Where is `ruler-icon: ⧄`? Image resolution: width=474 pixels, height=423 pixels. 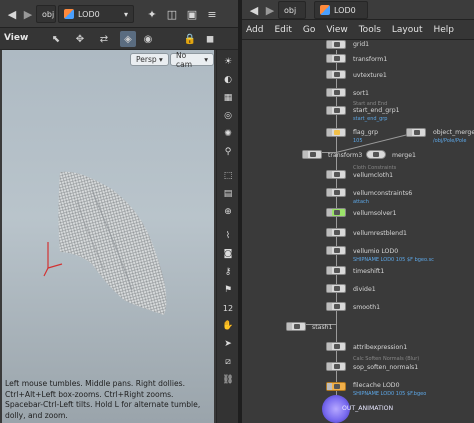
ruler-icon: ⧄ is located at coordinates (228, 362).